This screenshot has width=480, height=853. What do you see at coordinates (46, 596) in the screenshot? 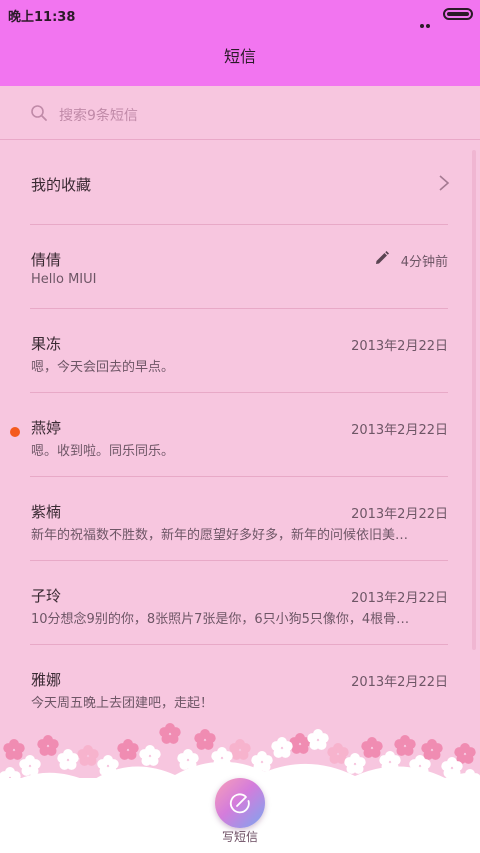
I see `contact-name: 子玲` at bounding box center [46, 596].